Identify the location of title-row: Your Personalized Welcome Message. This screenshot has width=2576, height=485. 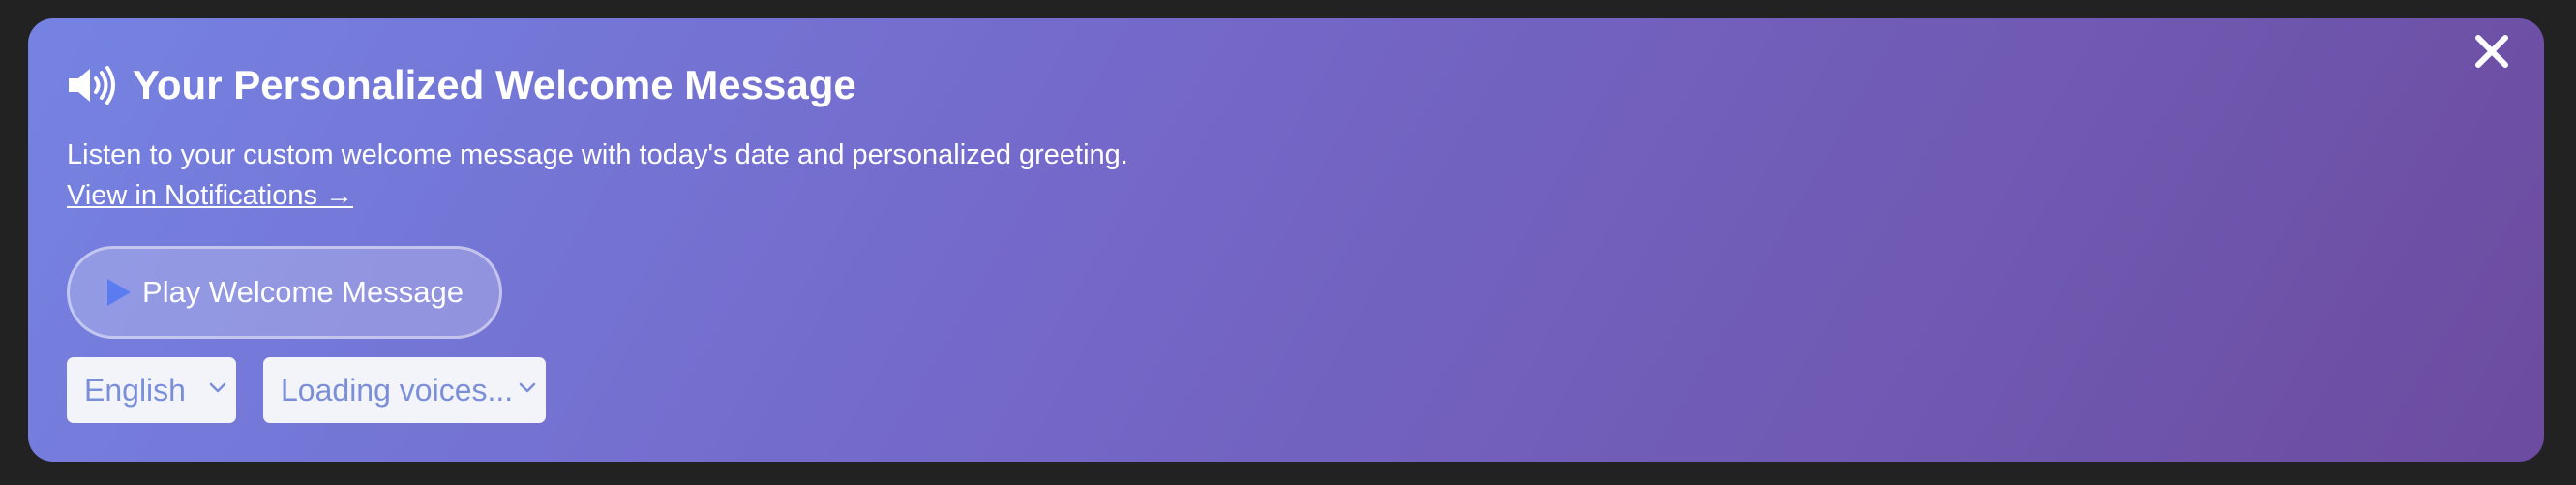
(461, 86).